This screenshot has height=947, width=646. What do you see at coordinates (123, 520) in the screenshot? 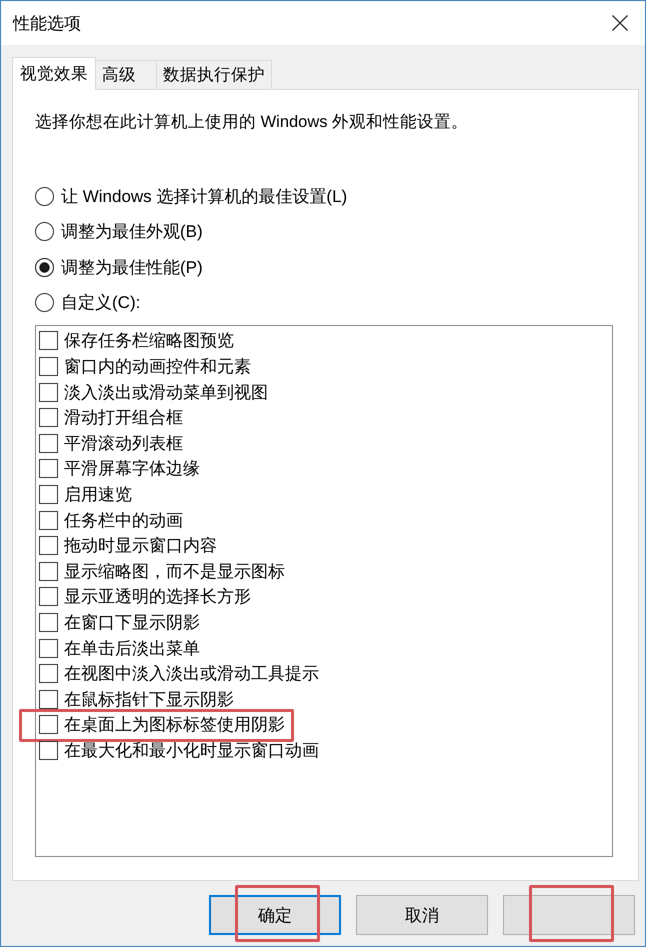
I see `checkbox-label: 任务栏中的动画` at bounding box center [123, 520].